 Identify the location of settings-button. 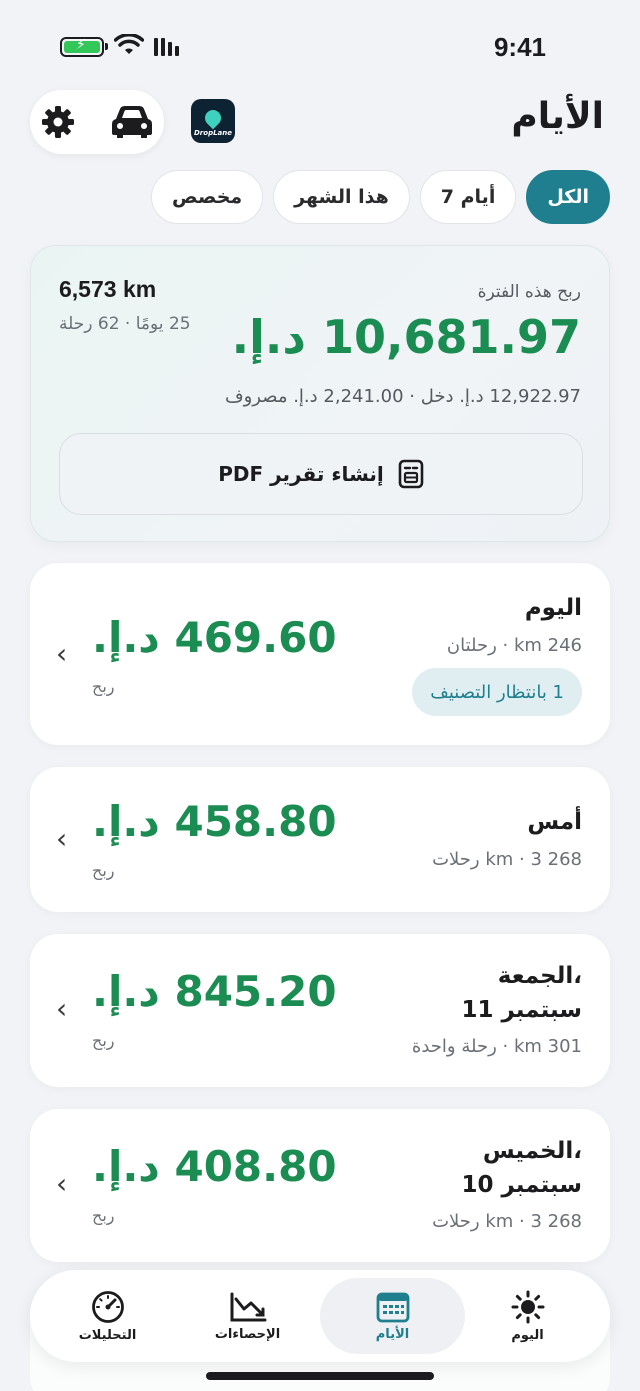
(58, 122).